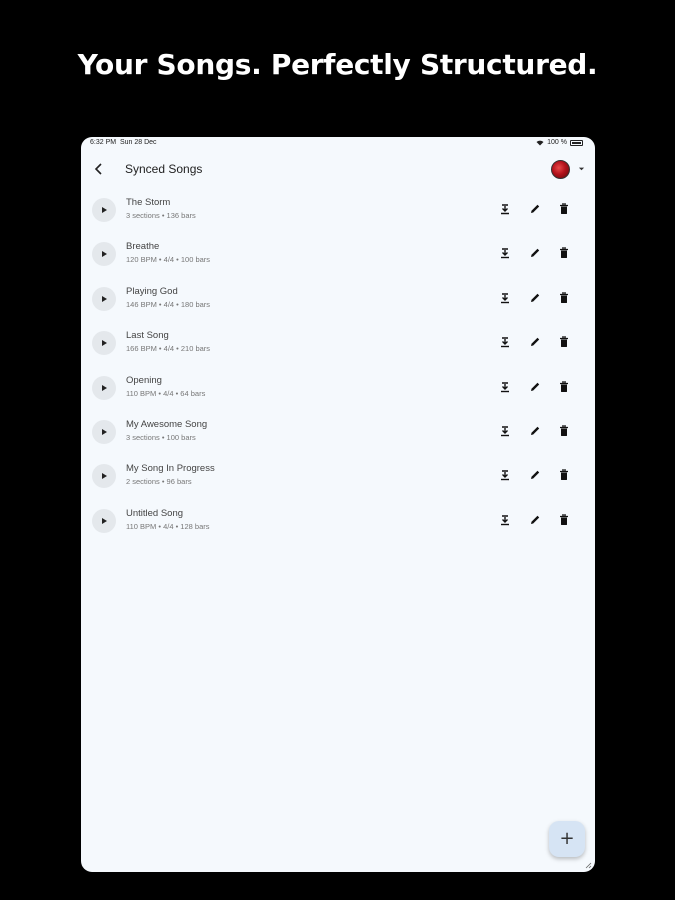 The width and height of the screenshot is (675, 900). I want to click on song-title: Opening, so click(144, 380).